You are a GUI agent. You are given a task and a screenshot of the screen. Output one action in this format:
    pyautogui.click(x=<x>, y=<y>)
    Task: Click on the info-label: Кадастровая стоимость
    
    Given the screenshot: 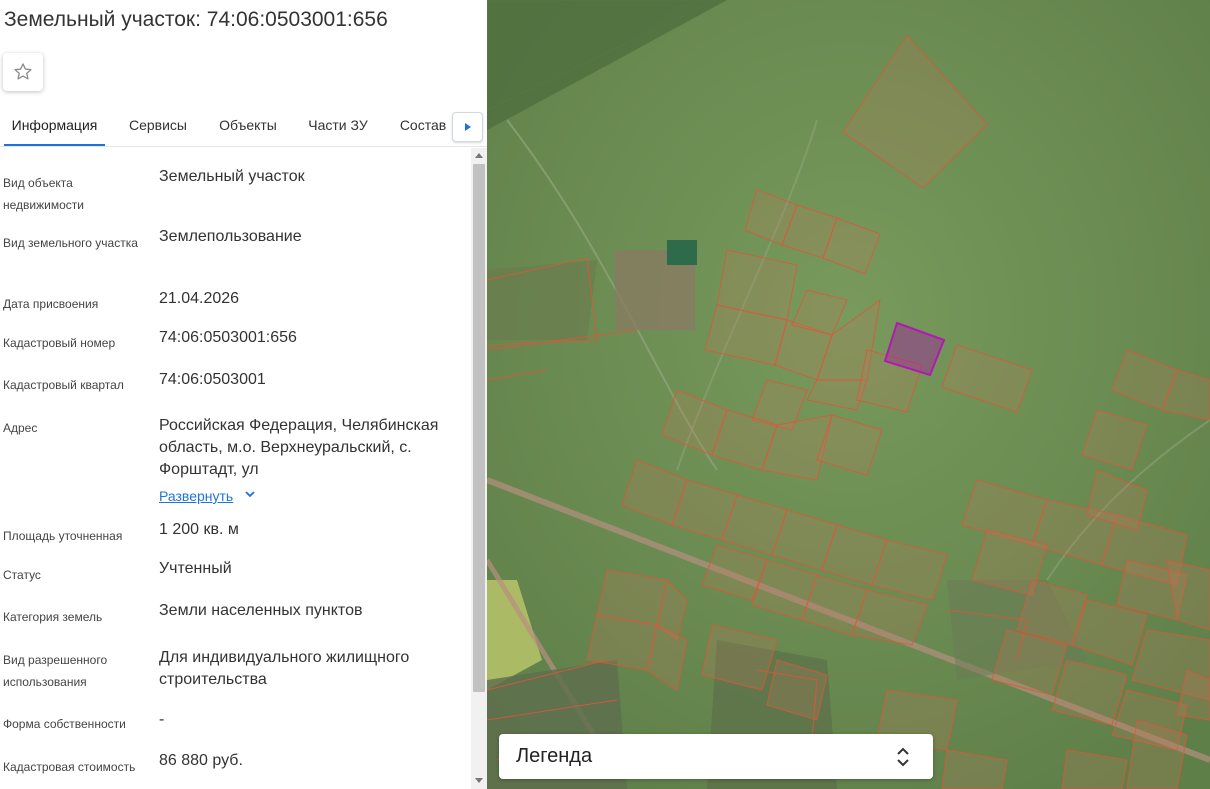 What is the action you would take?
    pyautogui.click(x=69, y=767)
    